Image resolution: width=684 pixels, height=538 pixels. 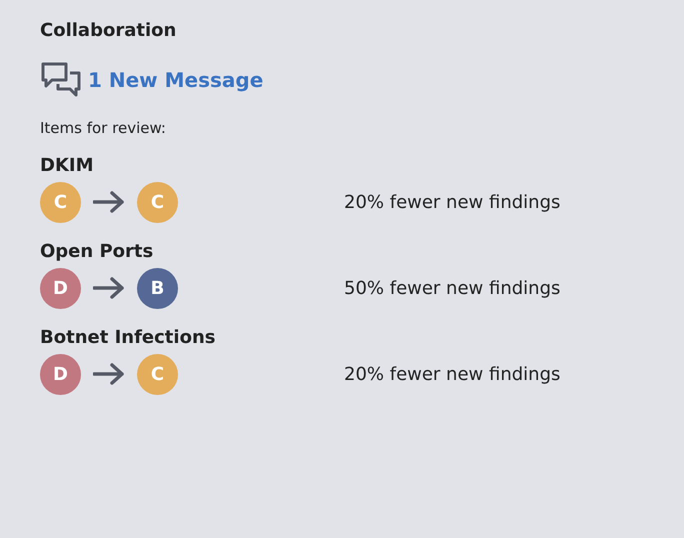 I want to click on section-title: Collaboration, so click(x=108, y=30).